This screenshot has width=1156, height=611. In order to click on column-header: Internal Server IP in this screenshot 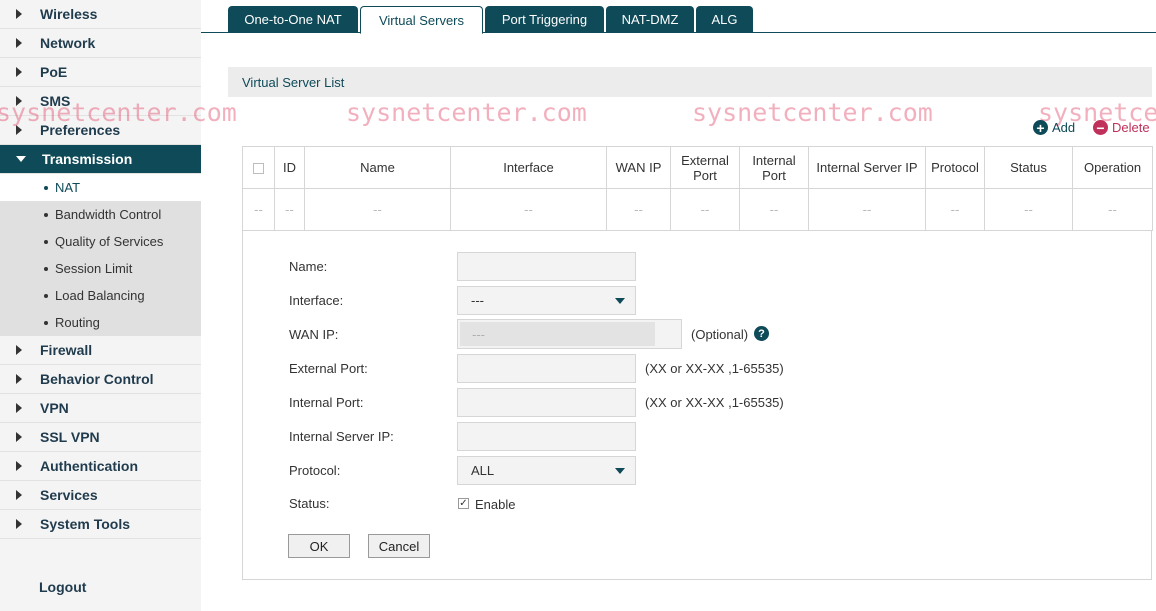, I will do `click(867, 167)`.